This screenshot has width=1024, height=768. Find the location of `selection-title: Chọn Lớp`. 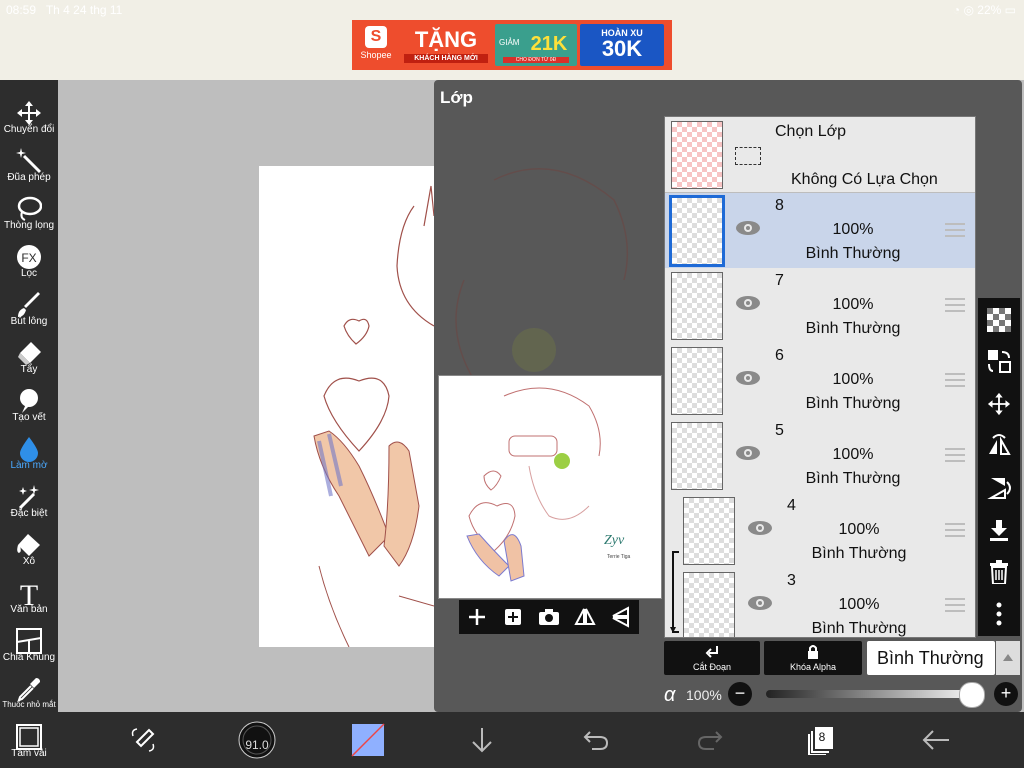

selection-title: Chọn Lớp is located at coordinates (810, 131).